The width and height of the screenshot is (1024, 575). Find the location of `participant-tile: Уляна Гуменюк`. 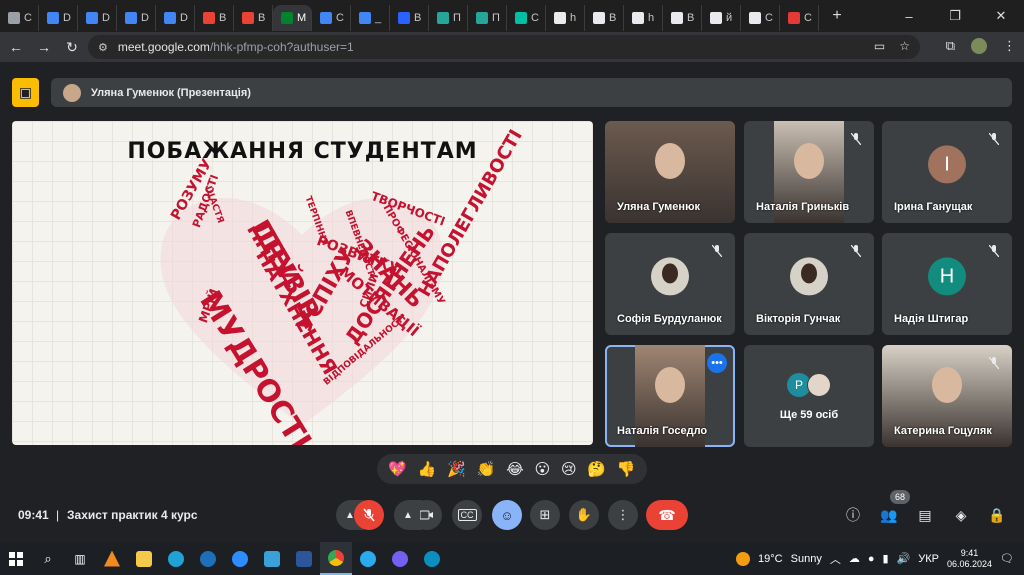

participant-tile: Уляна Гуменюк is located at coordinates (670, 172).